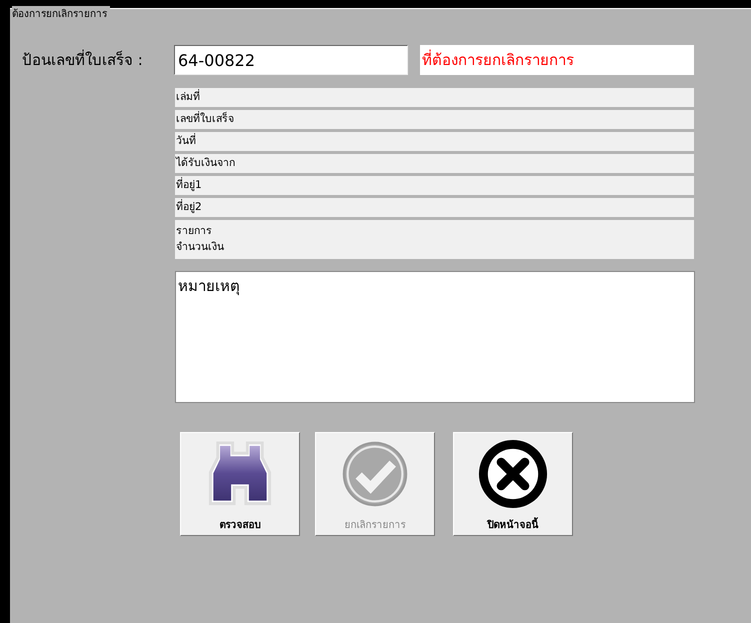 The image size is (751, 623). What do you see at coordinates (189, 207) in the screenshot?
I see `info-label: ที่อยู่2` at bounding box center [189, 207].